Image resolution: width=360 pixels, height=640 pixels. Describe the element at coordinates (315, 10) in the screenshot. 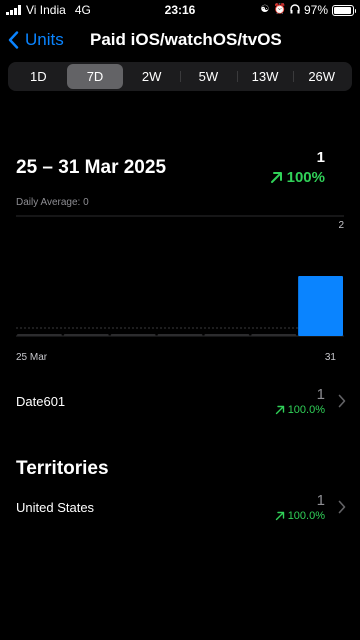

I see `battery-percent: 97%` at that location.